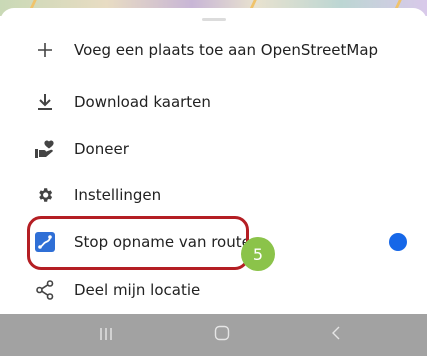 This screenshot has height=356, width=427. I want to click on donate-hand-heart-icon, so click(45, 149).